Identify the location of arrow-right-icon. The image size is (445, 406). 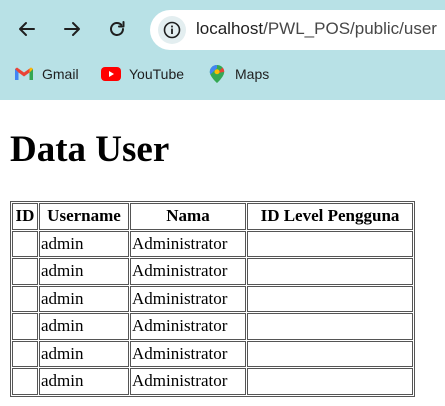
(72, 29).